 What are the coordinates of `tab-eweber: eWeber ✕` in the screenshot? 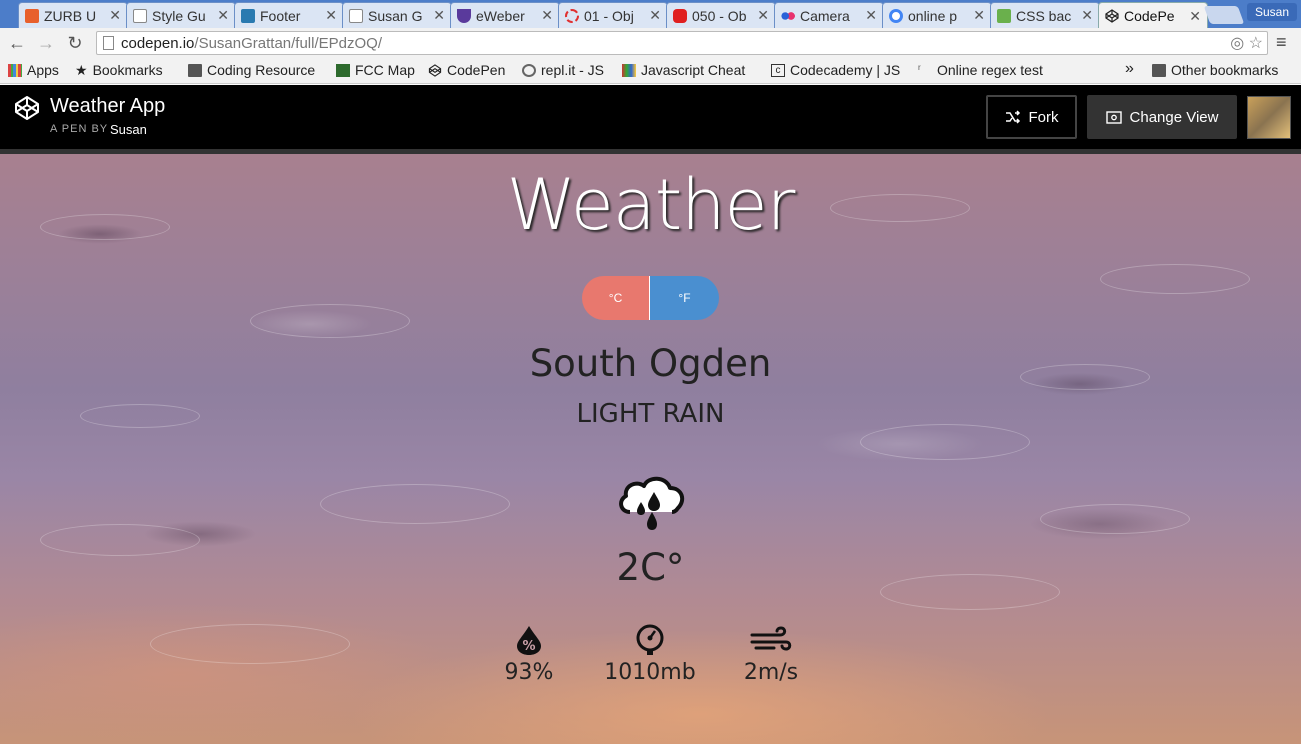 It's located at (505, 15).